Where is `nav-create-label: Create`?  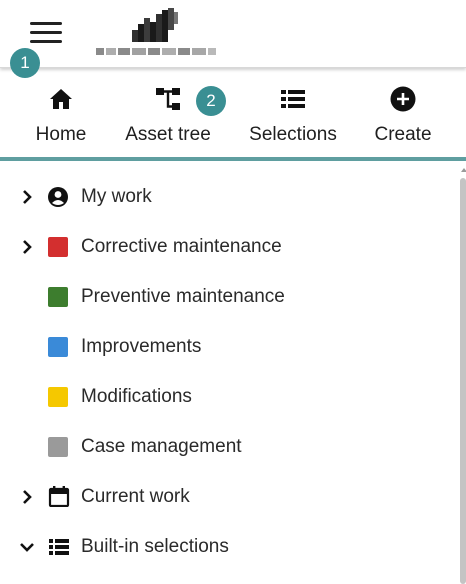
nav-create-label: Create is located at coordinates (403, 134).